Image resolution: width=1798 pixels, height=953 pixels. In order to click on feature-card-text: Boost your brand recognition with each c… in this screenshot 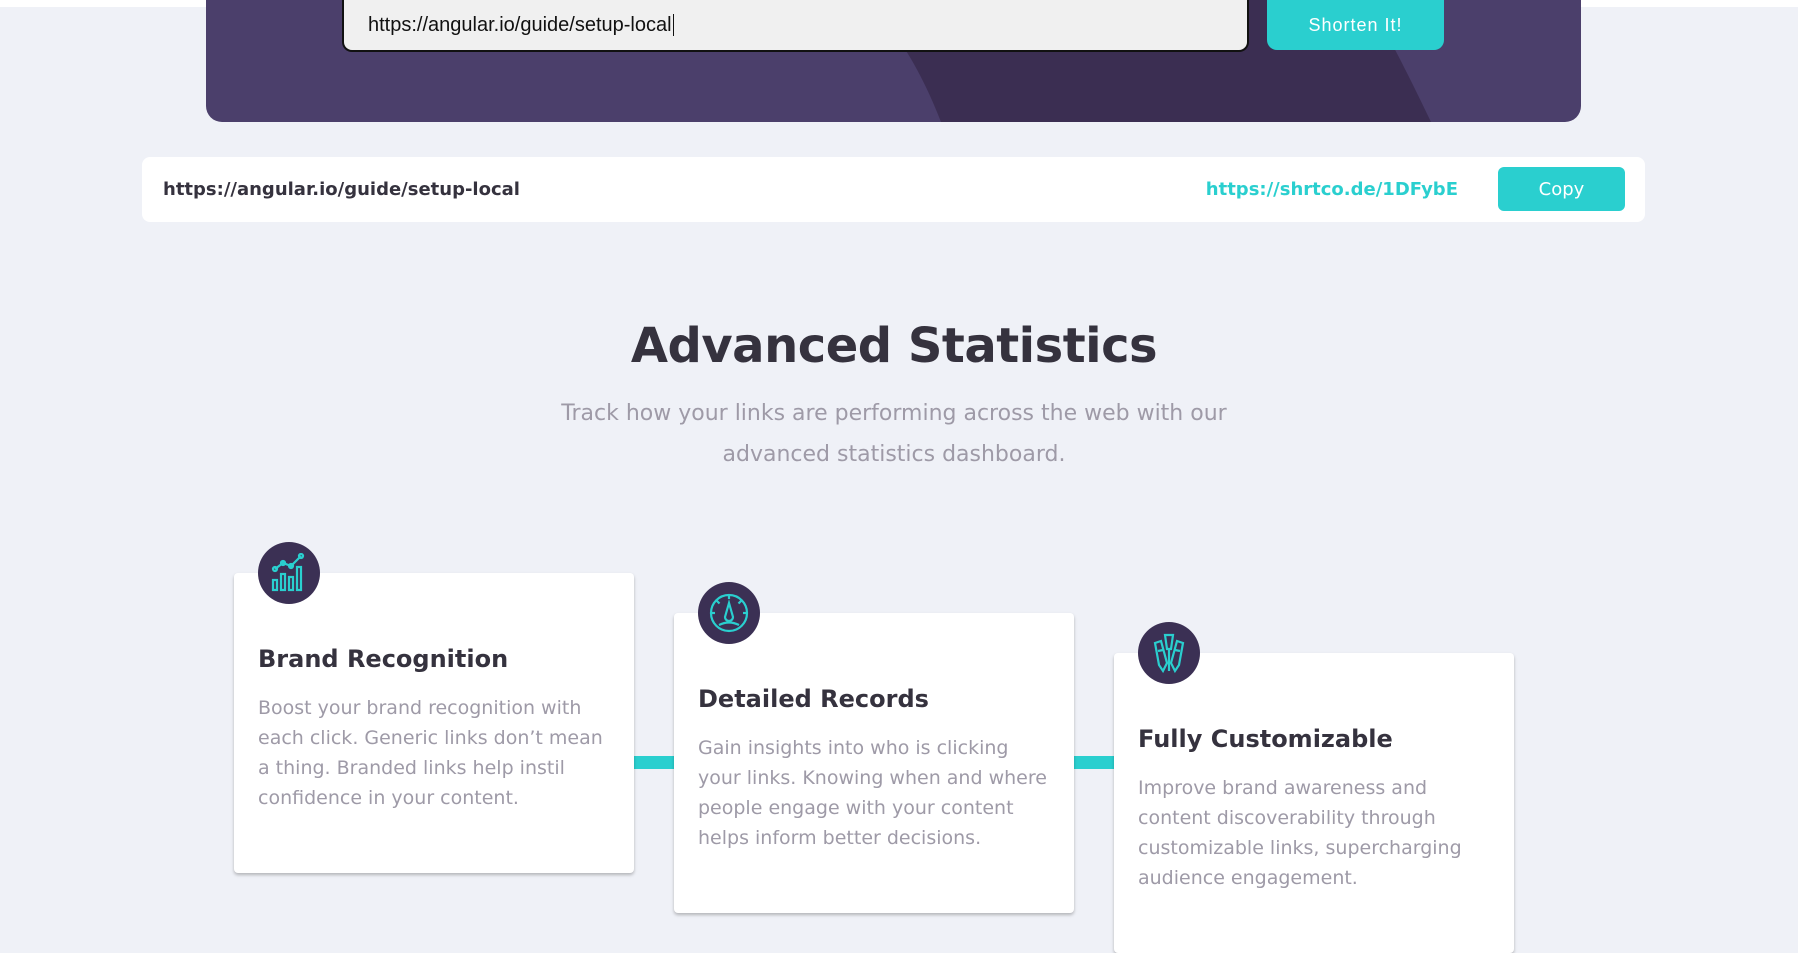, I will do `click(430, 753)`.